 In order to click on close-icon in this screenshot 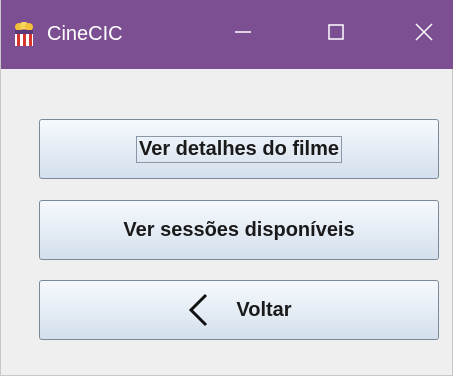, I will do `click(424, 34)`.